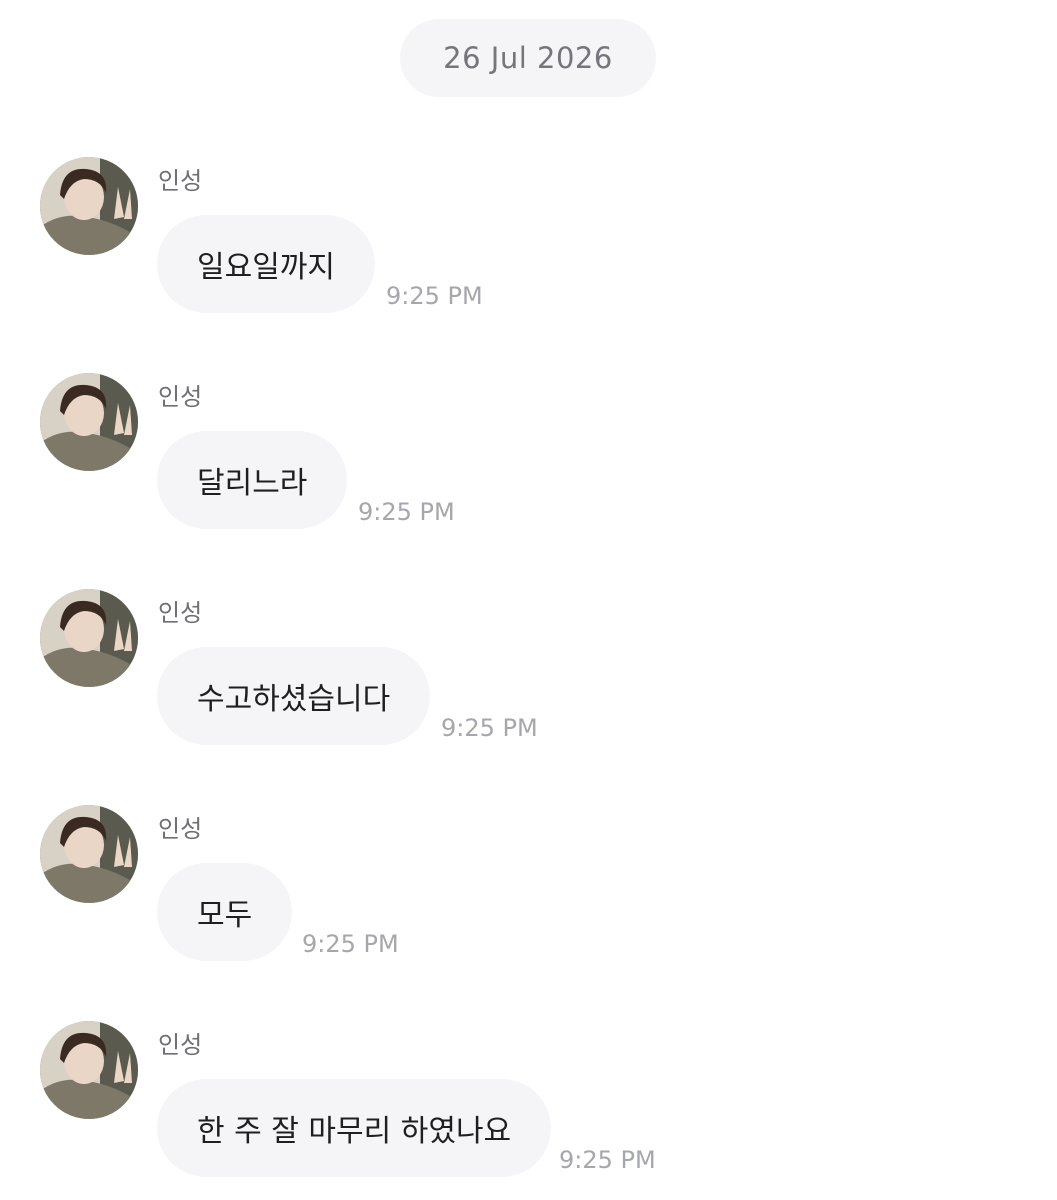 This screenshot has height=1200, width=1057. What do you see at coordinates (294, 696) in the screenshot?
I see `message-bubble: 수고하셨습니다` at bounding box center [294, 696].